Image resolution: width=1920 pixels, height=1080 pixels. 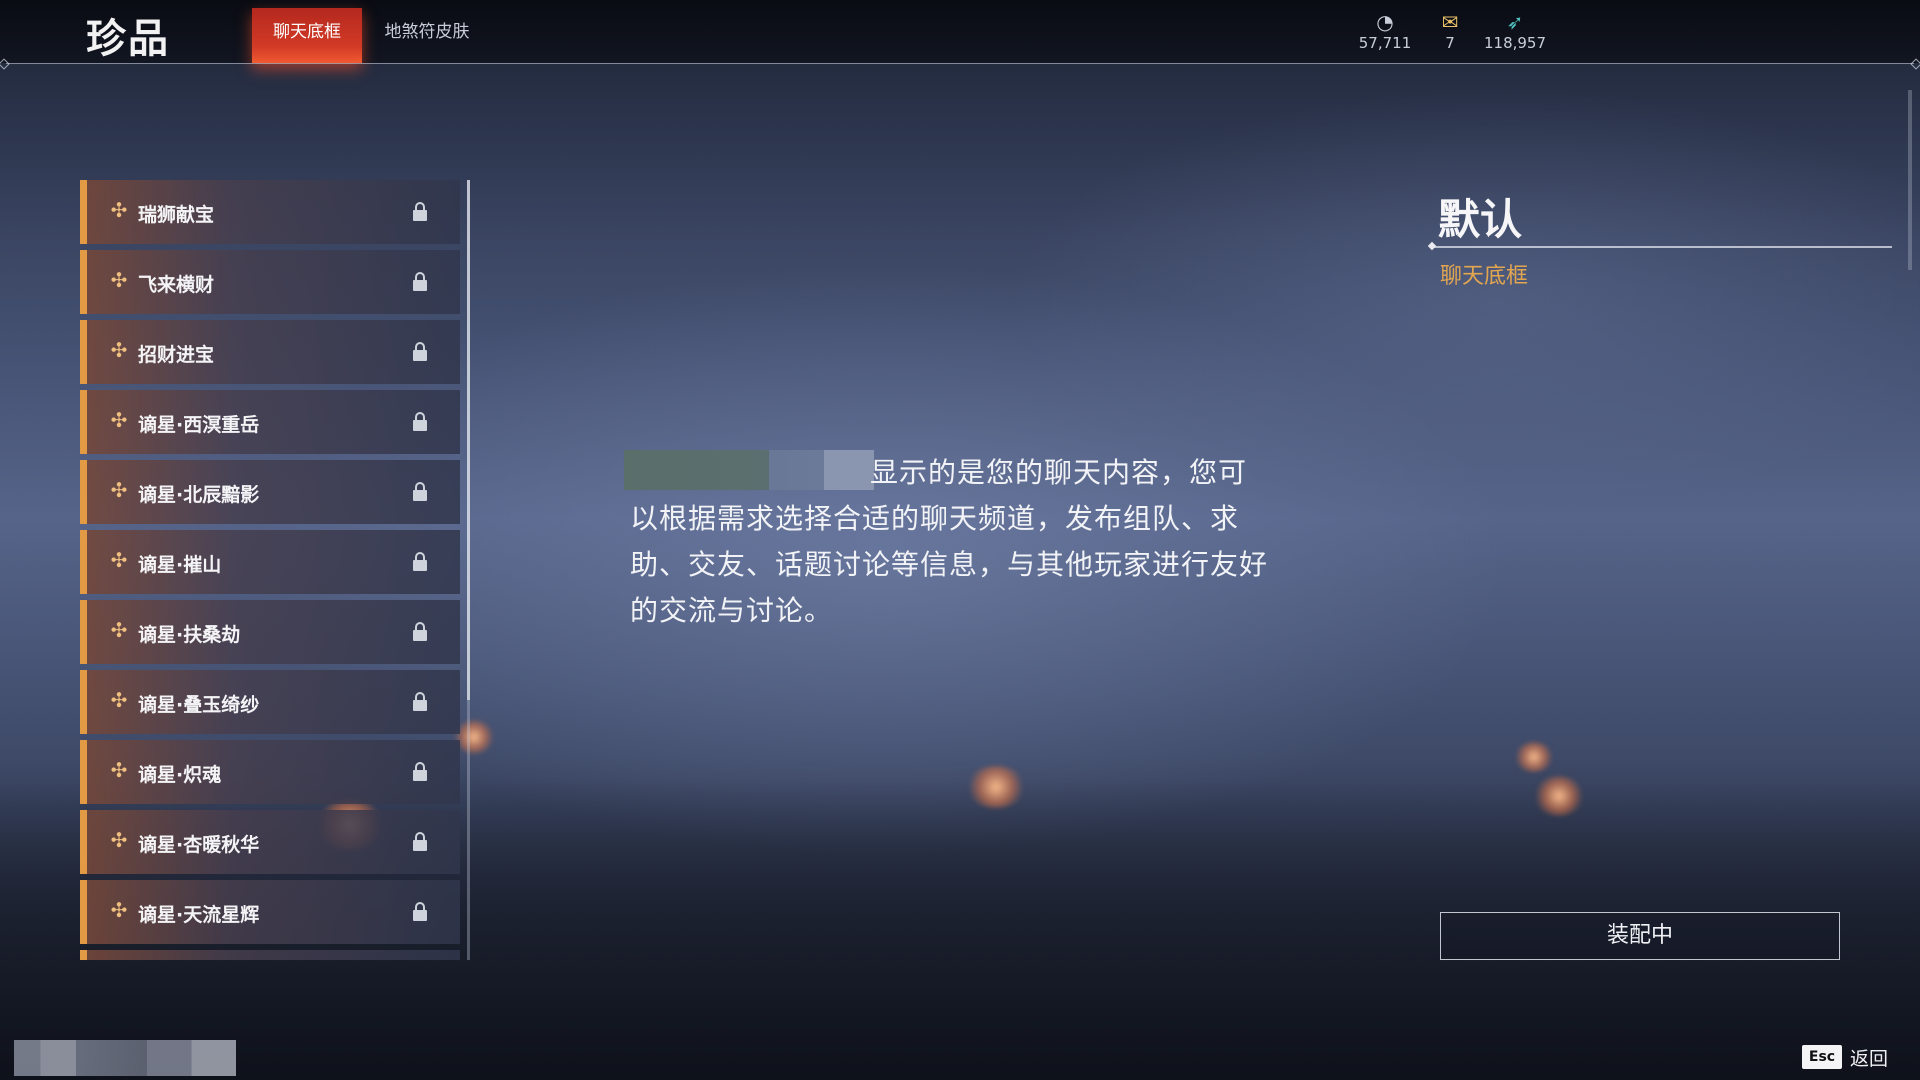 What do you see at coordinates (307, 35) in the screenshot?
I see `tab-chat-frame: 聊天底框` at bounding box center [307, 35].